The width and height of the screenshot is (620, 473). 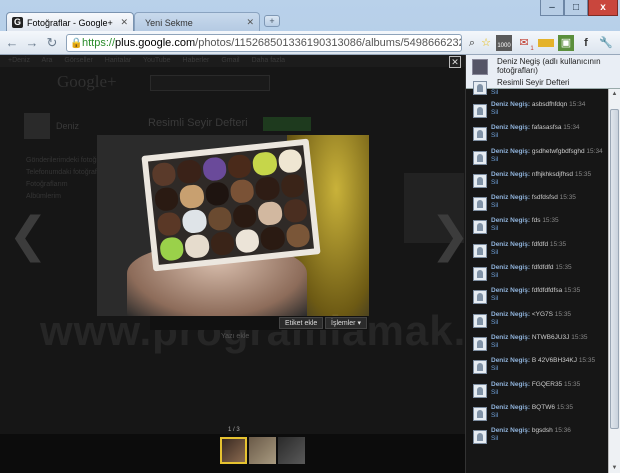 What do you see at coordinates (537, 228) in the screenshot?
I see `chat-message: Deniz Negiş: fds 15:35 Sil` at bounding box center [537, 228].